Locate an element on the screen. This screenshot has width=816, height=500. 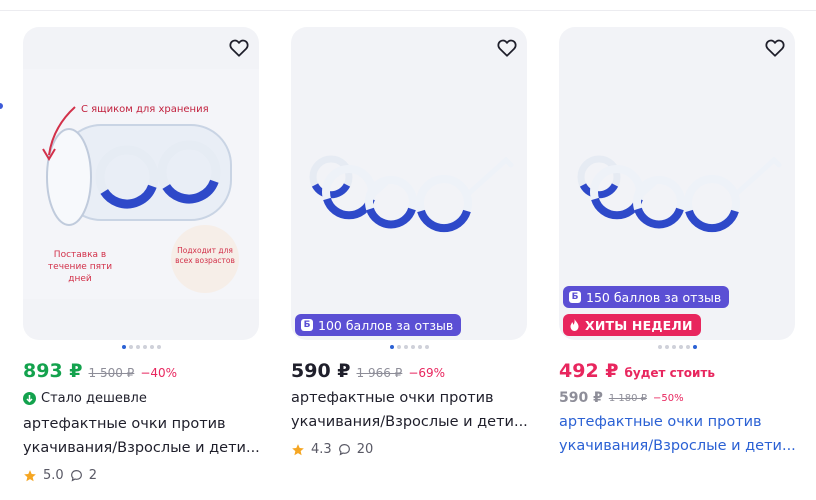
arrow-down-circle-icon is located at coordinates (29, 398).